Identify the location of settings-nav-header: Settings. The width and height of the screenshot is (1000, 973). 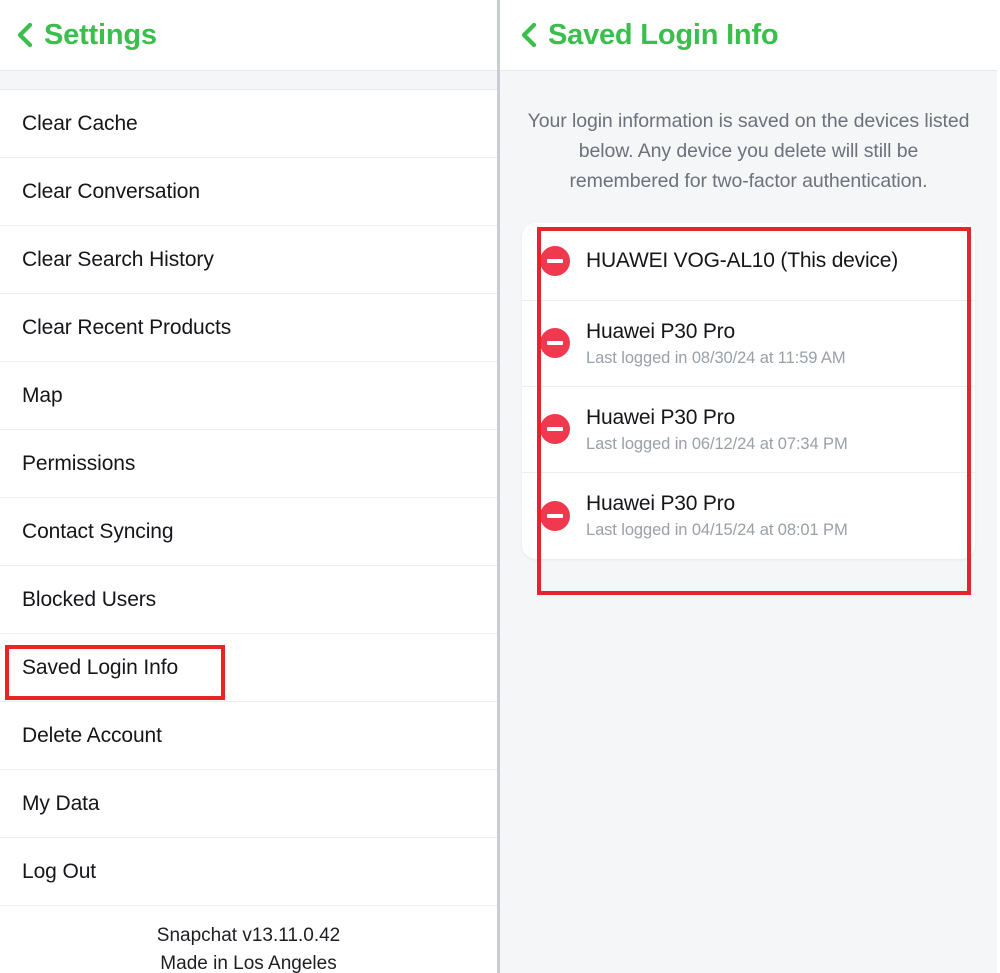
(248, 35).